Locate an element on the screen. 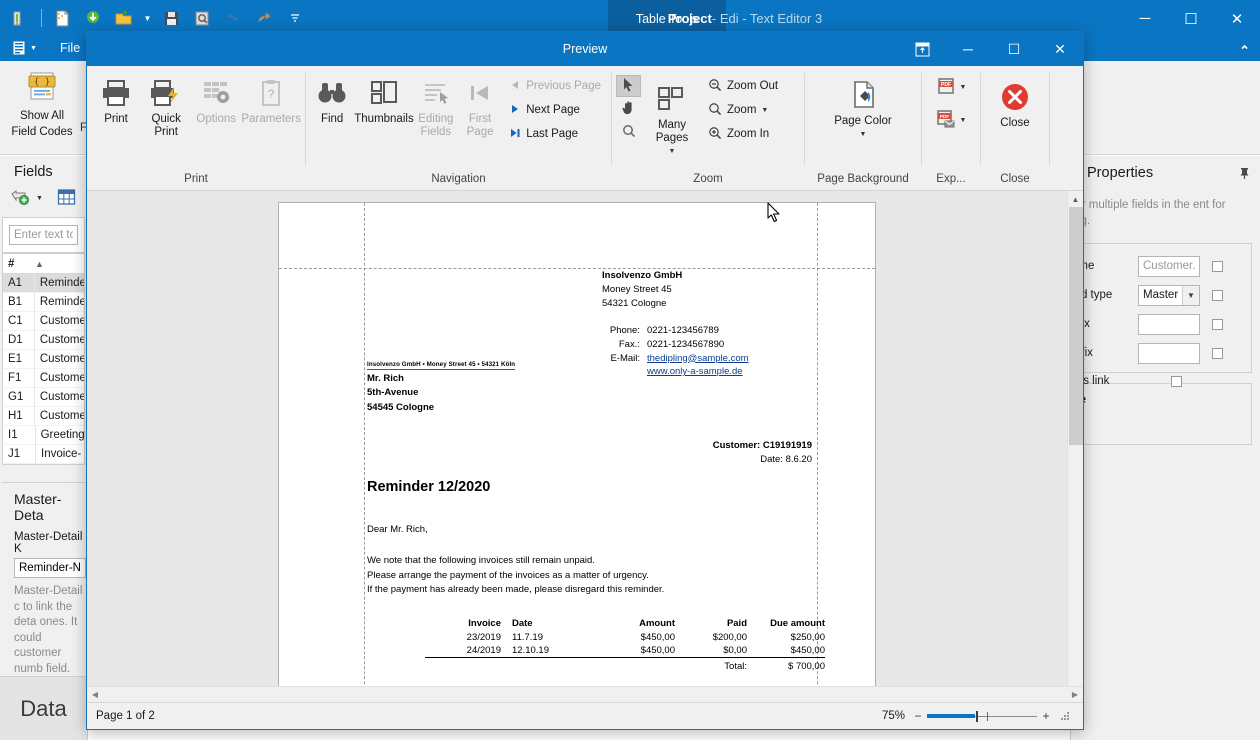 Image resolution: width=1260 pixels, height=740 pixels. field-row: G1 Custome is located at coordinates (43, 397).